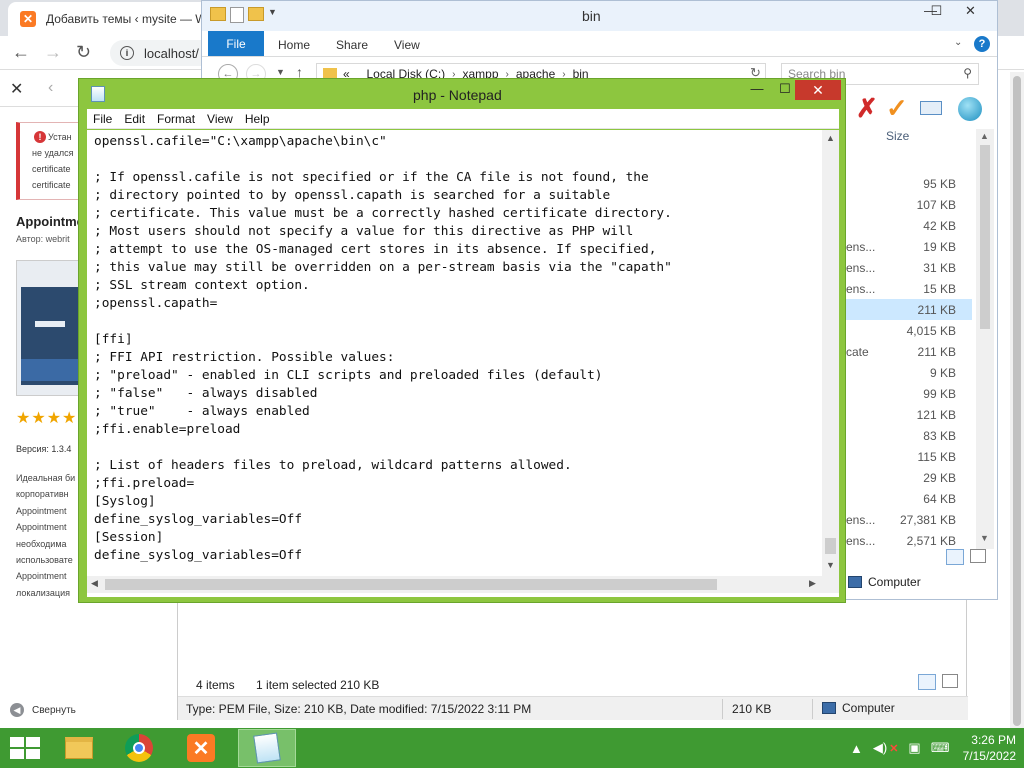 This screenshot has height=768, width=1024. Describe the element at coordinates (127, 53) in the screenshot. I see `site-info-icon: i` at that location.